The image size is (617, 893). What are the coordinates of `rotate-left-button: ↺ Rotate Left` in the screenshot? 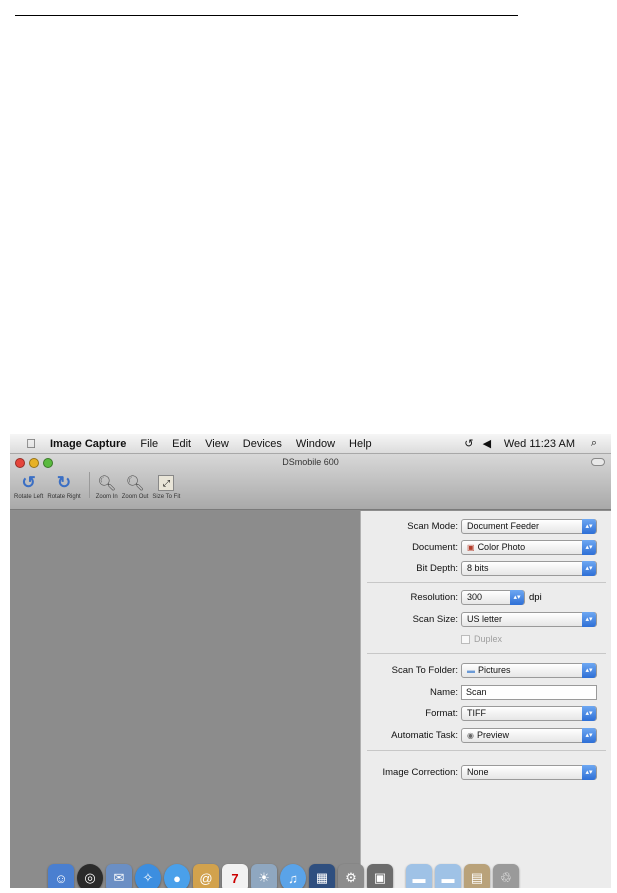 It's located at (28, 486).